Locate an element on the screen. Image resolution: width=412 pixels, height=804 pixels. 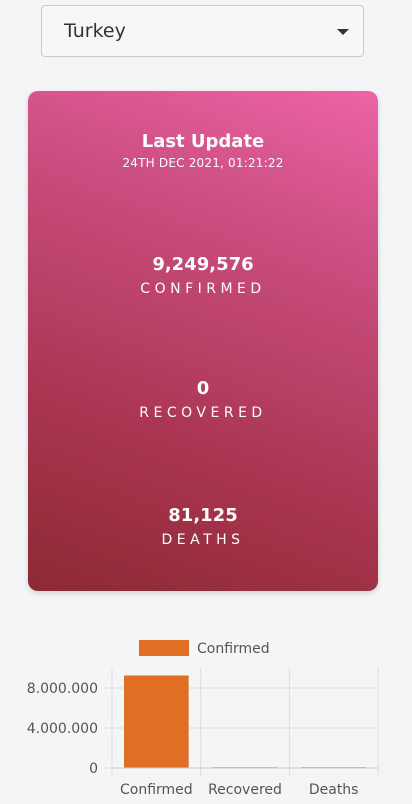
x-tick-label: Deaths is located at coordinates (334, 790).